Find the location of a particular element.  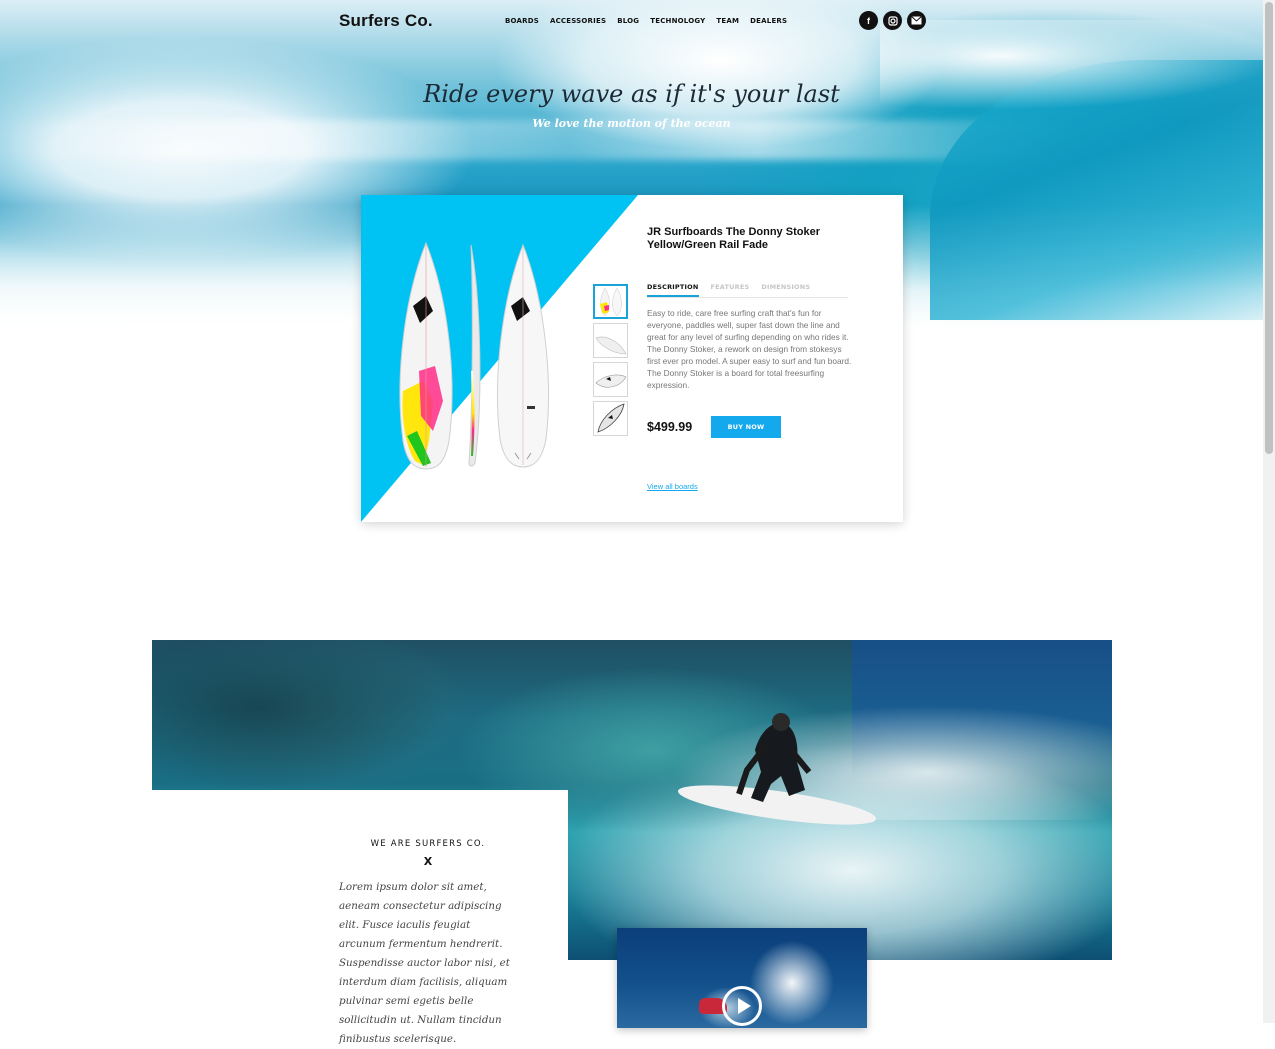

scrollbar-thumb is located at coordinates (1269, 228).